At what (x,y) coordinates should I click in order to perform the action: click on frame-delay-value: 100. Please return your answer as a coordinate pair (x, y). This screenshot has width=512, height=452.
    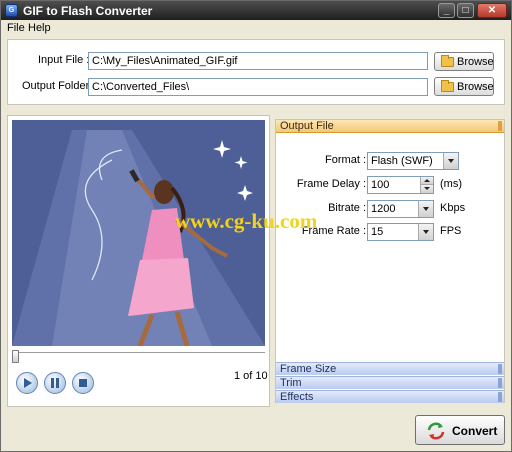
    Looking at the image, I should click on (380, 185).